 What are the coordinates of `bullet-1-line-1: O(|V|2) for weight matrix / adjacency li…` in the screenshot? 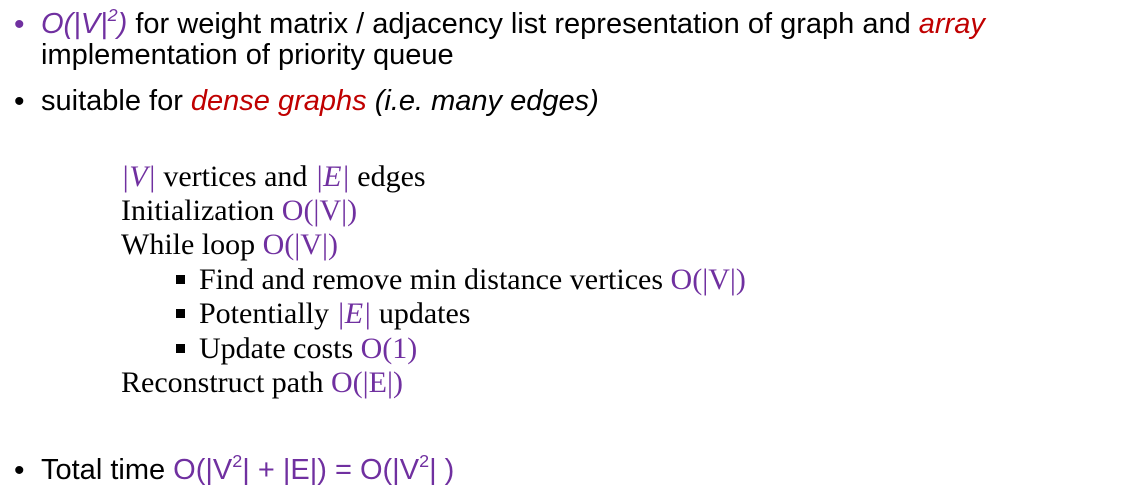 It's located at (513, 22).